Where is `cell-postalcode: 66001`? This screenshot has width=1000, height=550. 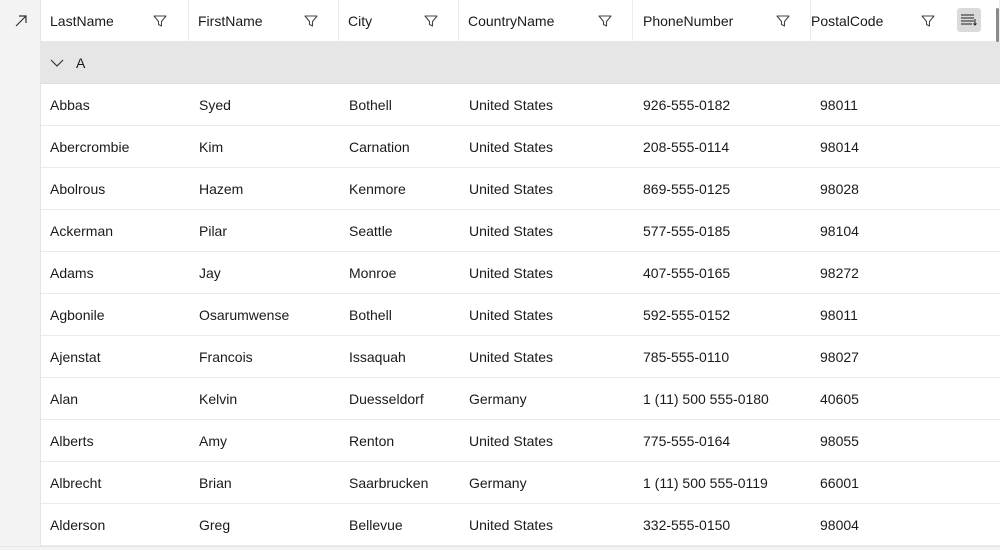
cell-postalcode: 66001 is located at coordinates (839, 483).